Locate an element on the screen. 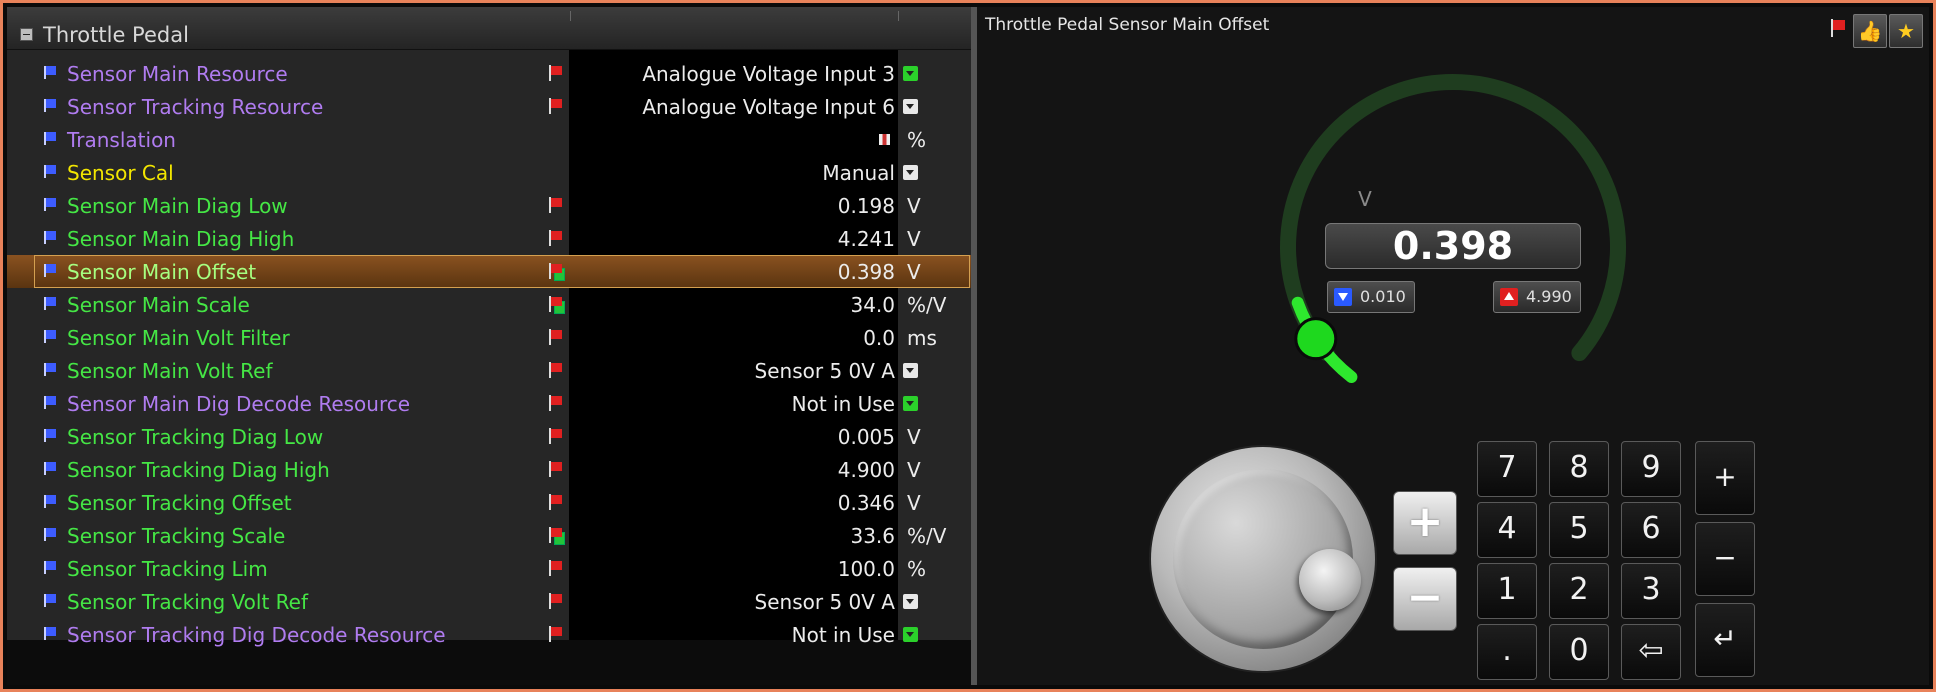 The height and width of the screenshot is (692, 1936). digit-key-6: 6 is located at coordinates (1651, 530).